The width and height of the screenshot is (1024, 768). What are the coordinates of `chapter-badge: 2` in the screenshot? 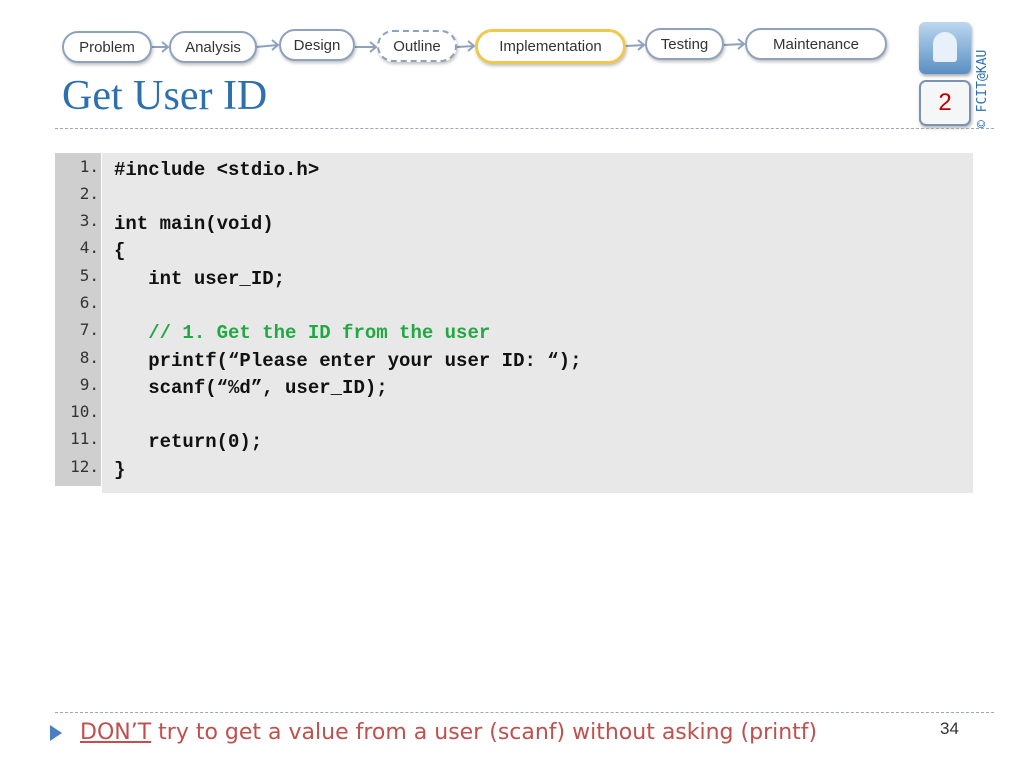 It's located at (945, 103).